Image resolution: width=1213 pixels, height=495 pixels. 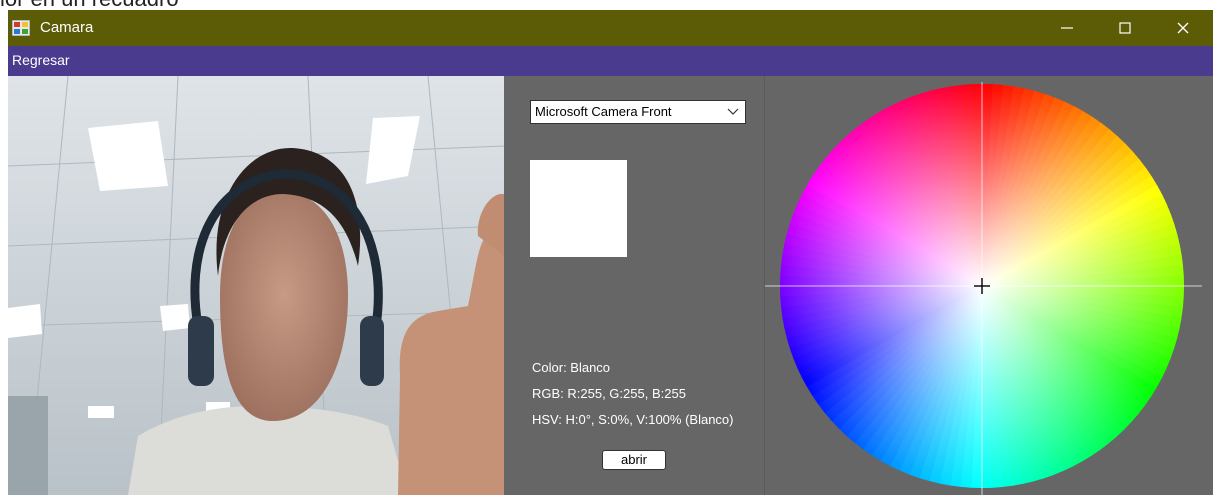 What do you see at coordinates (41, 60) in the screenshot?
I see `menu-item-regresar: Regresar` at bounding box center [41, 60].